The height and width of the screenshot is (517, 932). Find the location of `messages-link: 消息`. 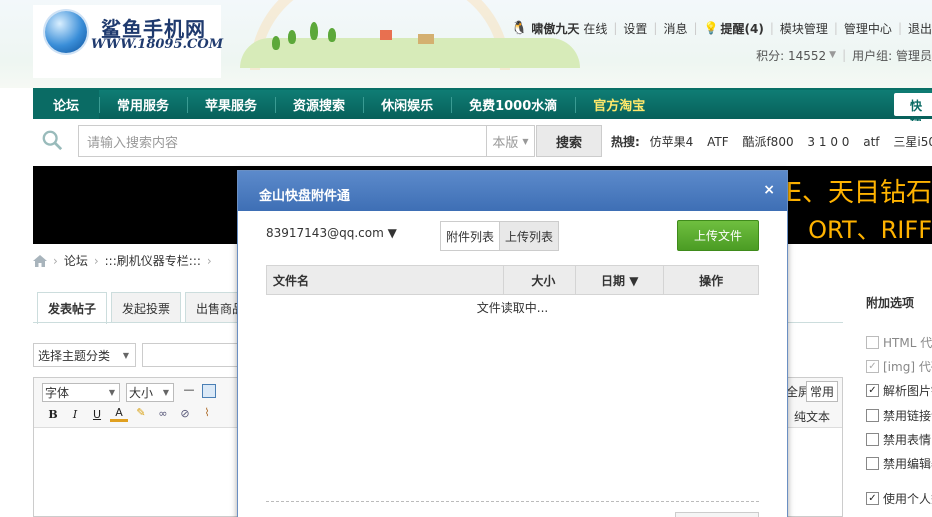

messages-link: 消息 is located at coordinates (675, 28).